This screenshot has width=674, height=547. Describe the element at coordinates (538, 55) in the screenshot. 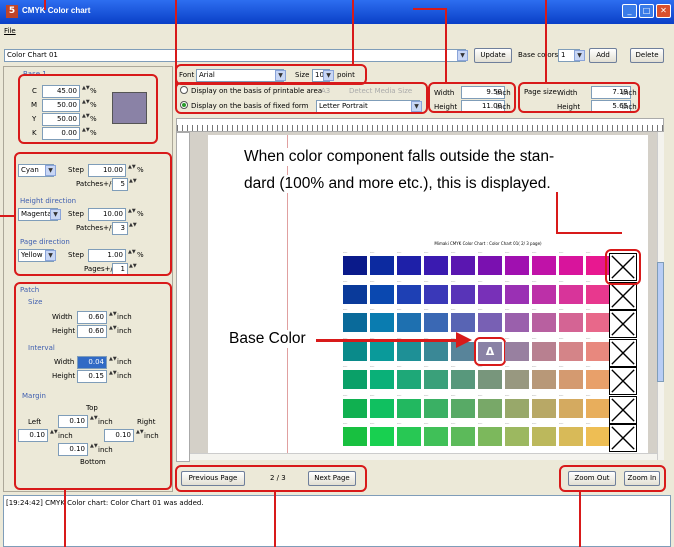

I see `base-colors-label: Base colors` at that location.